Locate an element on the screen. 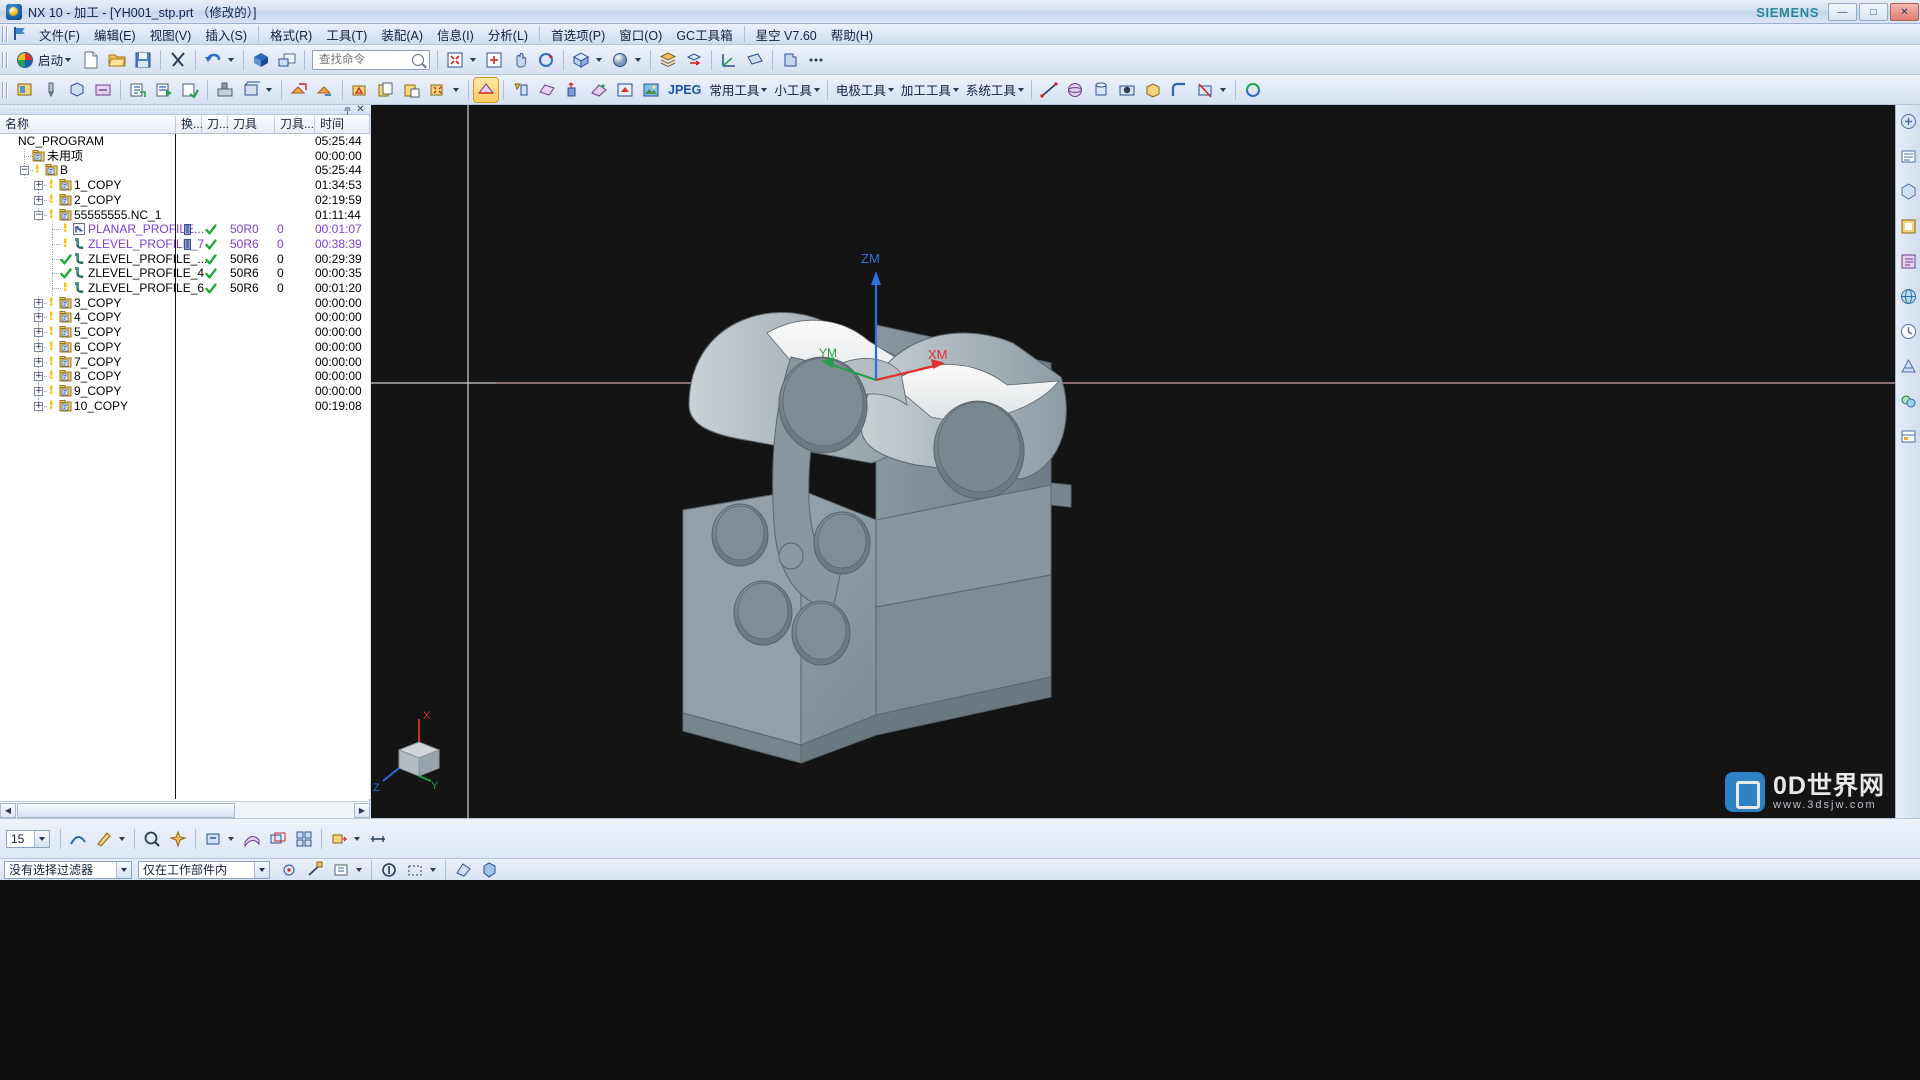 The height and width of the screenshot is (1080, 1920). sketch-dropdown is located at coordinates (123, 839).